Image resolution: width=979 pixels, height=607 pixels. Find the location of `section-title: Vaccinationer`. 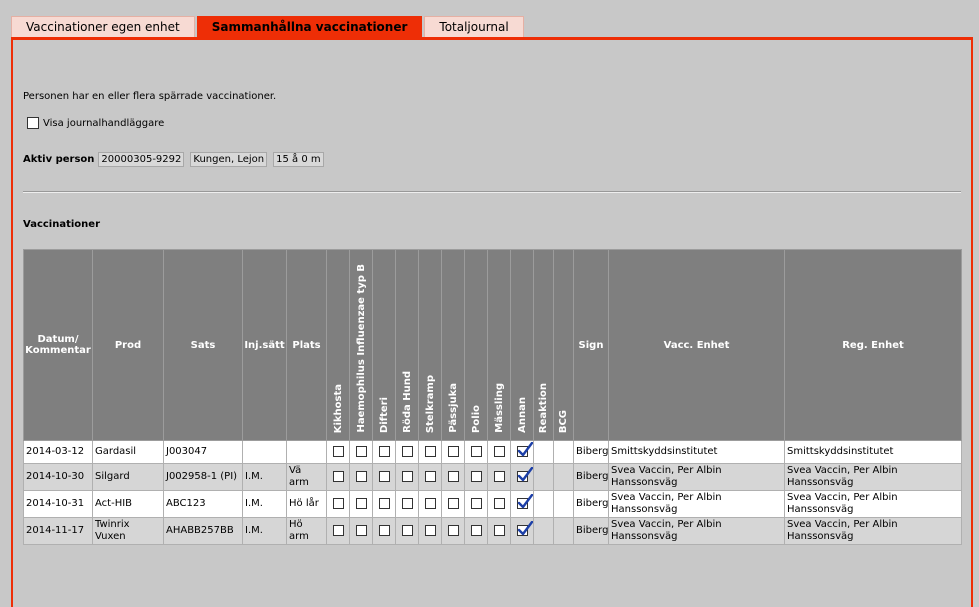

section-title: Vaccinationer is located at coordinates (62, 224).